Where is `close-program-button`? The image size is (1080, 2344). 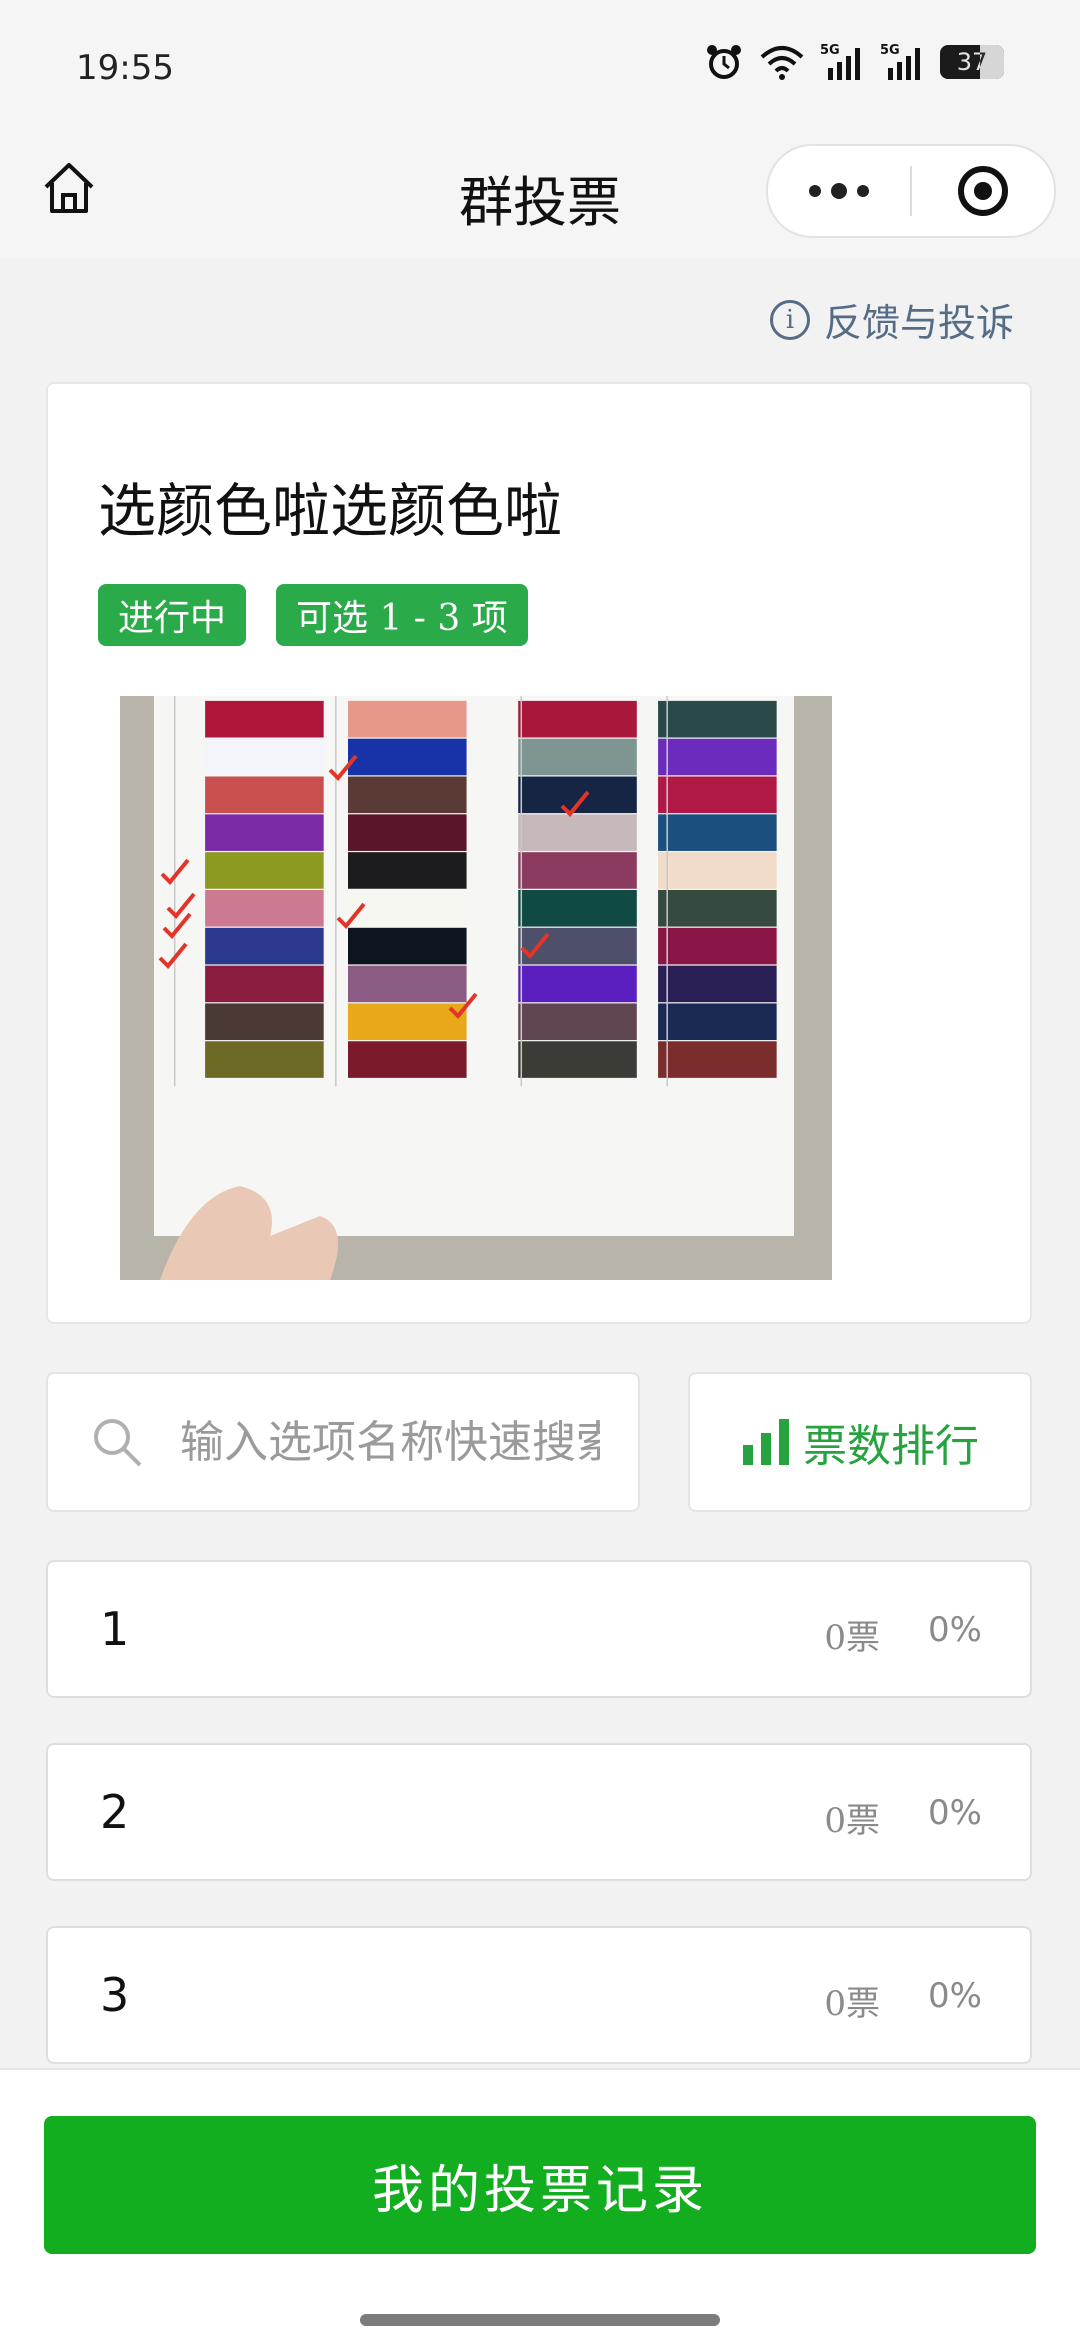 close-program-button is located at coordinates (983, 191).